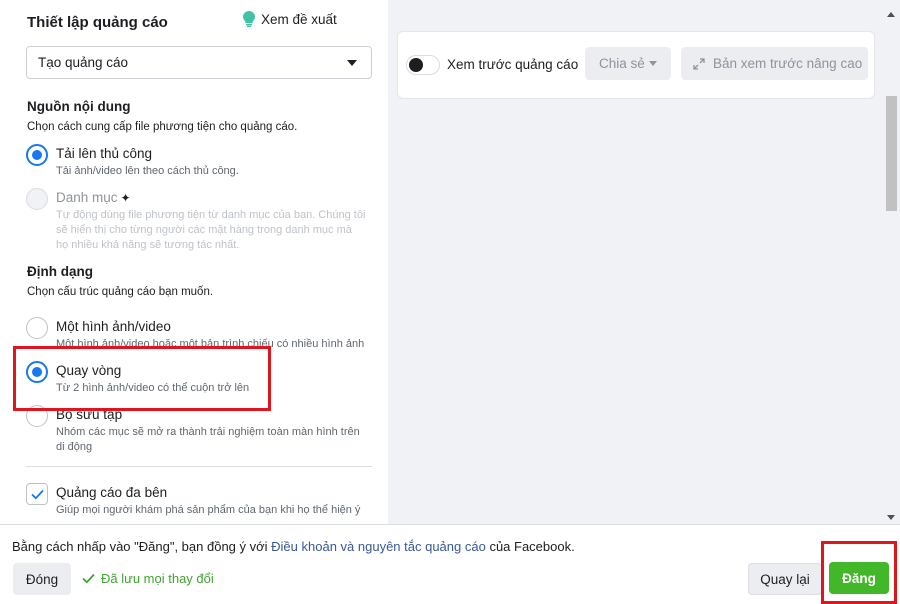 The image size is (900, 604). Describe the element at coordinates (622, 63) in the screenshot. I see `share-label: Chia sẻ` at that location.